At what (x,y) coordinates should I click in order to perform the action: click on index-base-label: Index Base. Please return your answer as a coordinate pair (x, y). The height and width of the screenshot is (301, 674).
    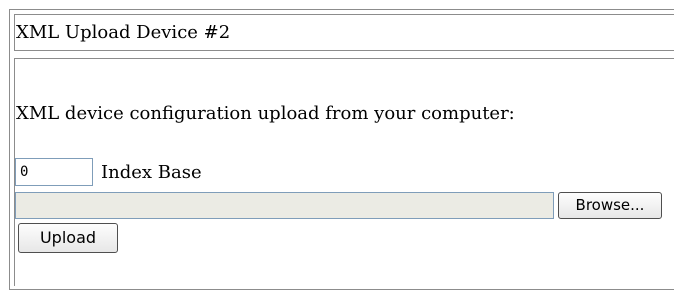
    Looking at the image, I should click on (151, 172).